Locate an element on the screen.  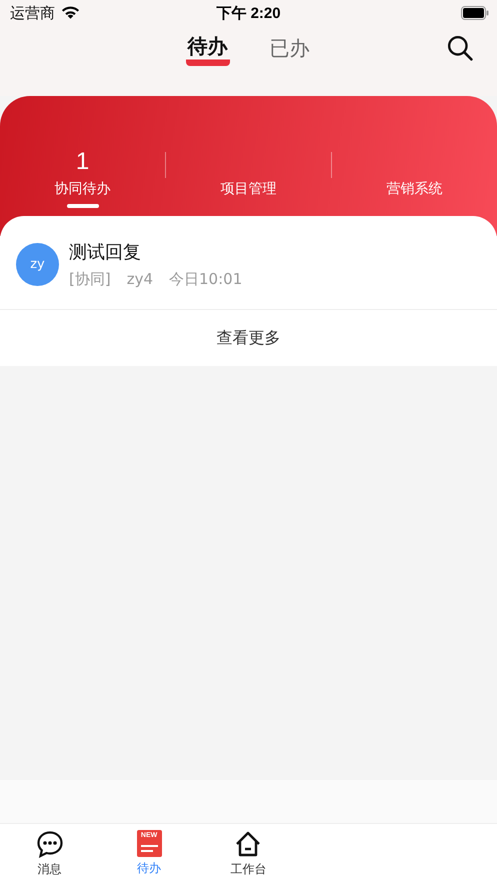
item-title: 测试回复 is located at coordinates (155, 252).